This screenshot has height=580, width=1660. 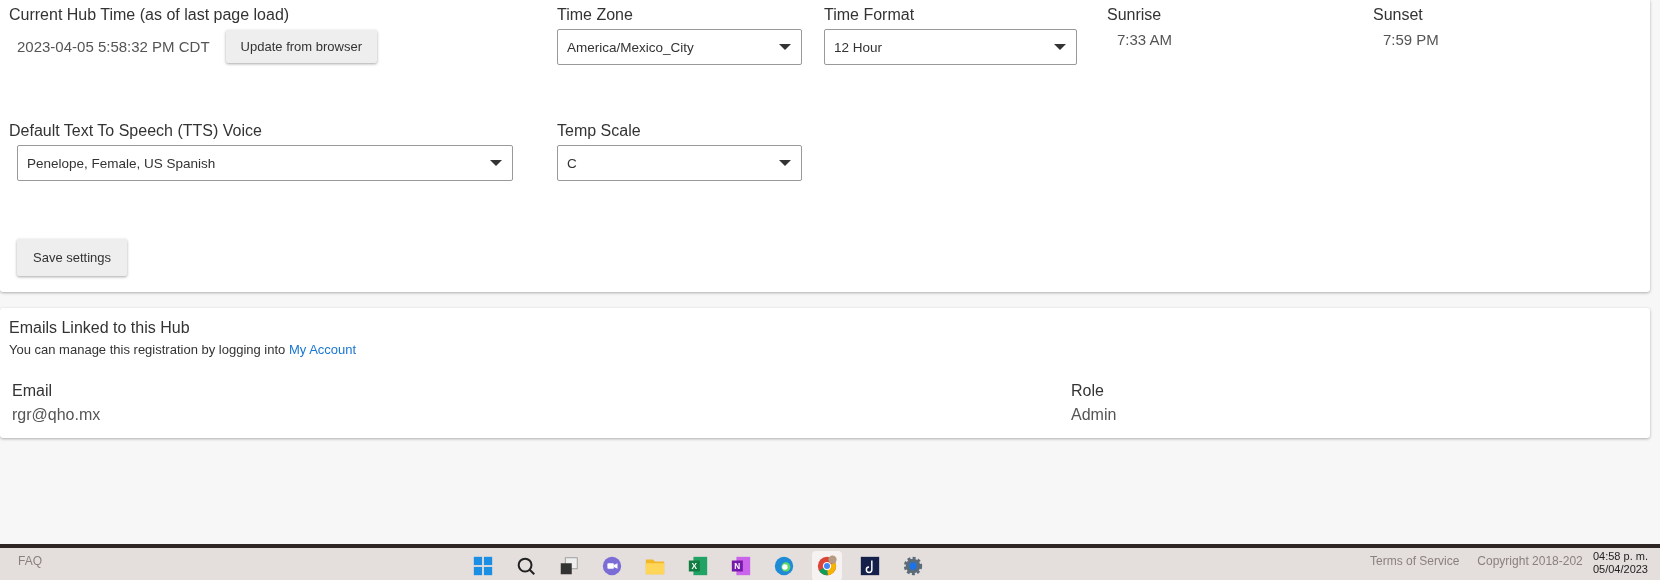 What do you see at coordinates (1088, 391) in the screenshot?
I see `column-header: Role` at bounding box center [1088, 391].